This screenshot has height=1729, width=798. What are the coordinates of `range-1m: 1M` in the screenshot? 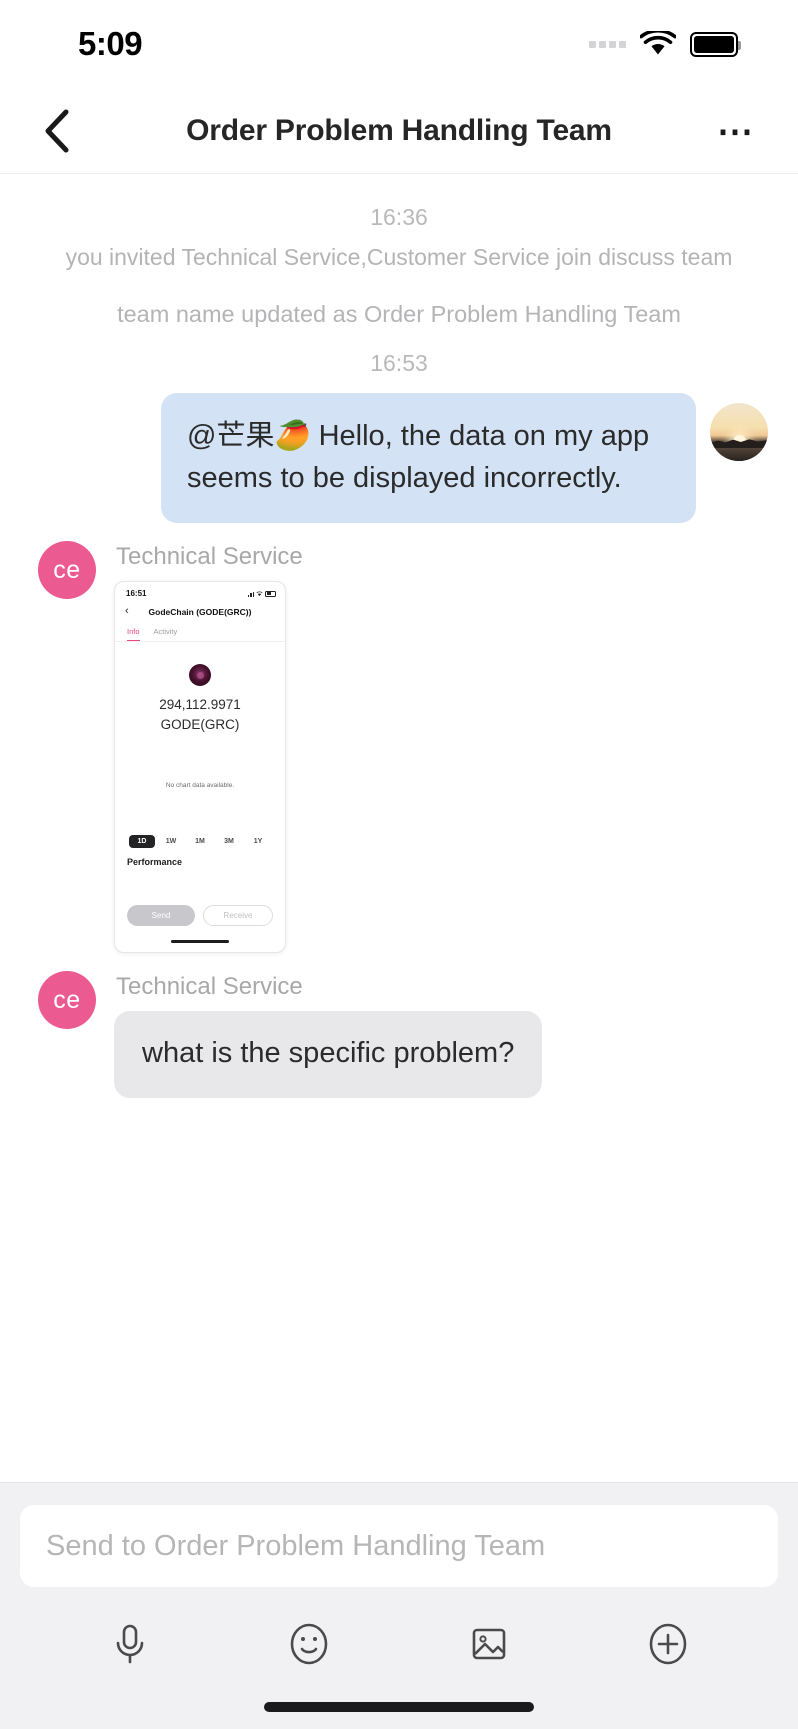 It's located at (200, 841).